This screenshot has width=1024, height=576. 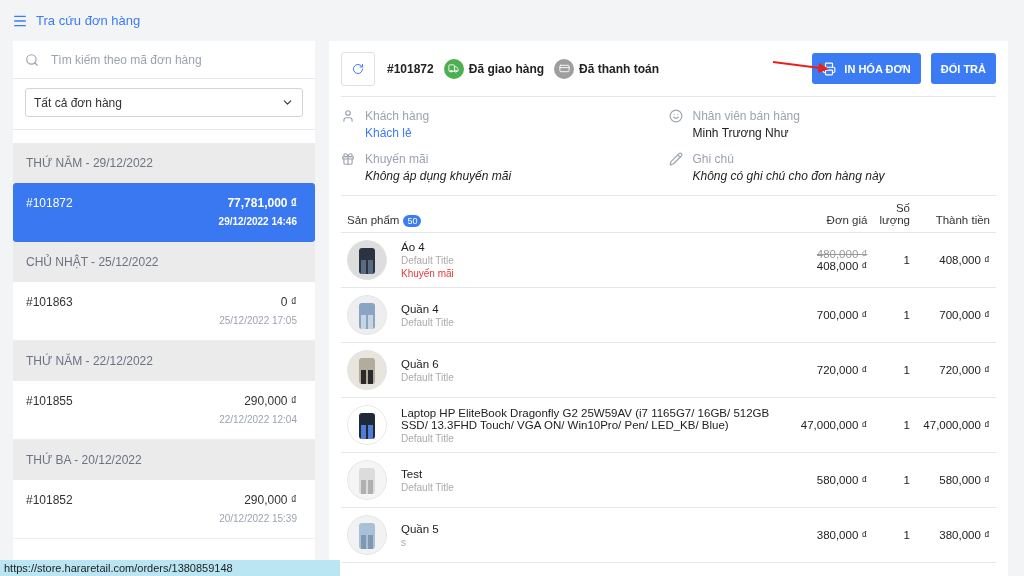 I want to click on column-header: Sản phẩm, so click(x=373, y=220).